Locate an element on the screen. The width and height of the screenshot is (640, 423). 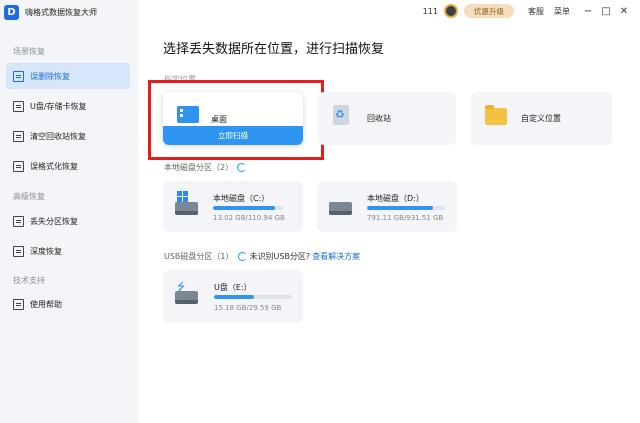
nav-item-usb-card-recovery: U盘/存储卡恢复 is located at coordinates (68, 106).